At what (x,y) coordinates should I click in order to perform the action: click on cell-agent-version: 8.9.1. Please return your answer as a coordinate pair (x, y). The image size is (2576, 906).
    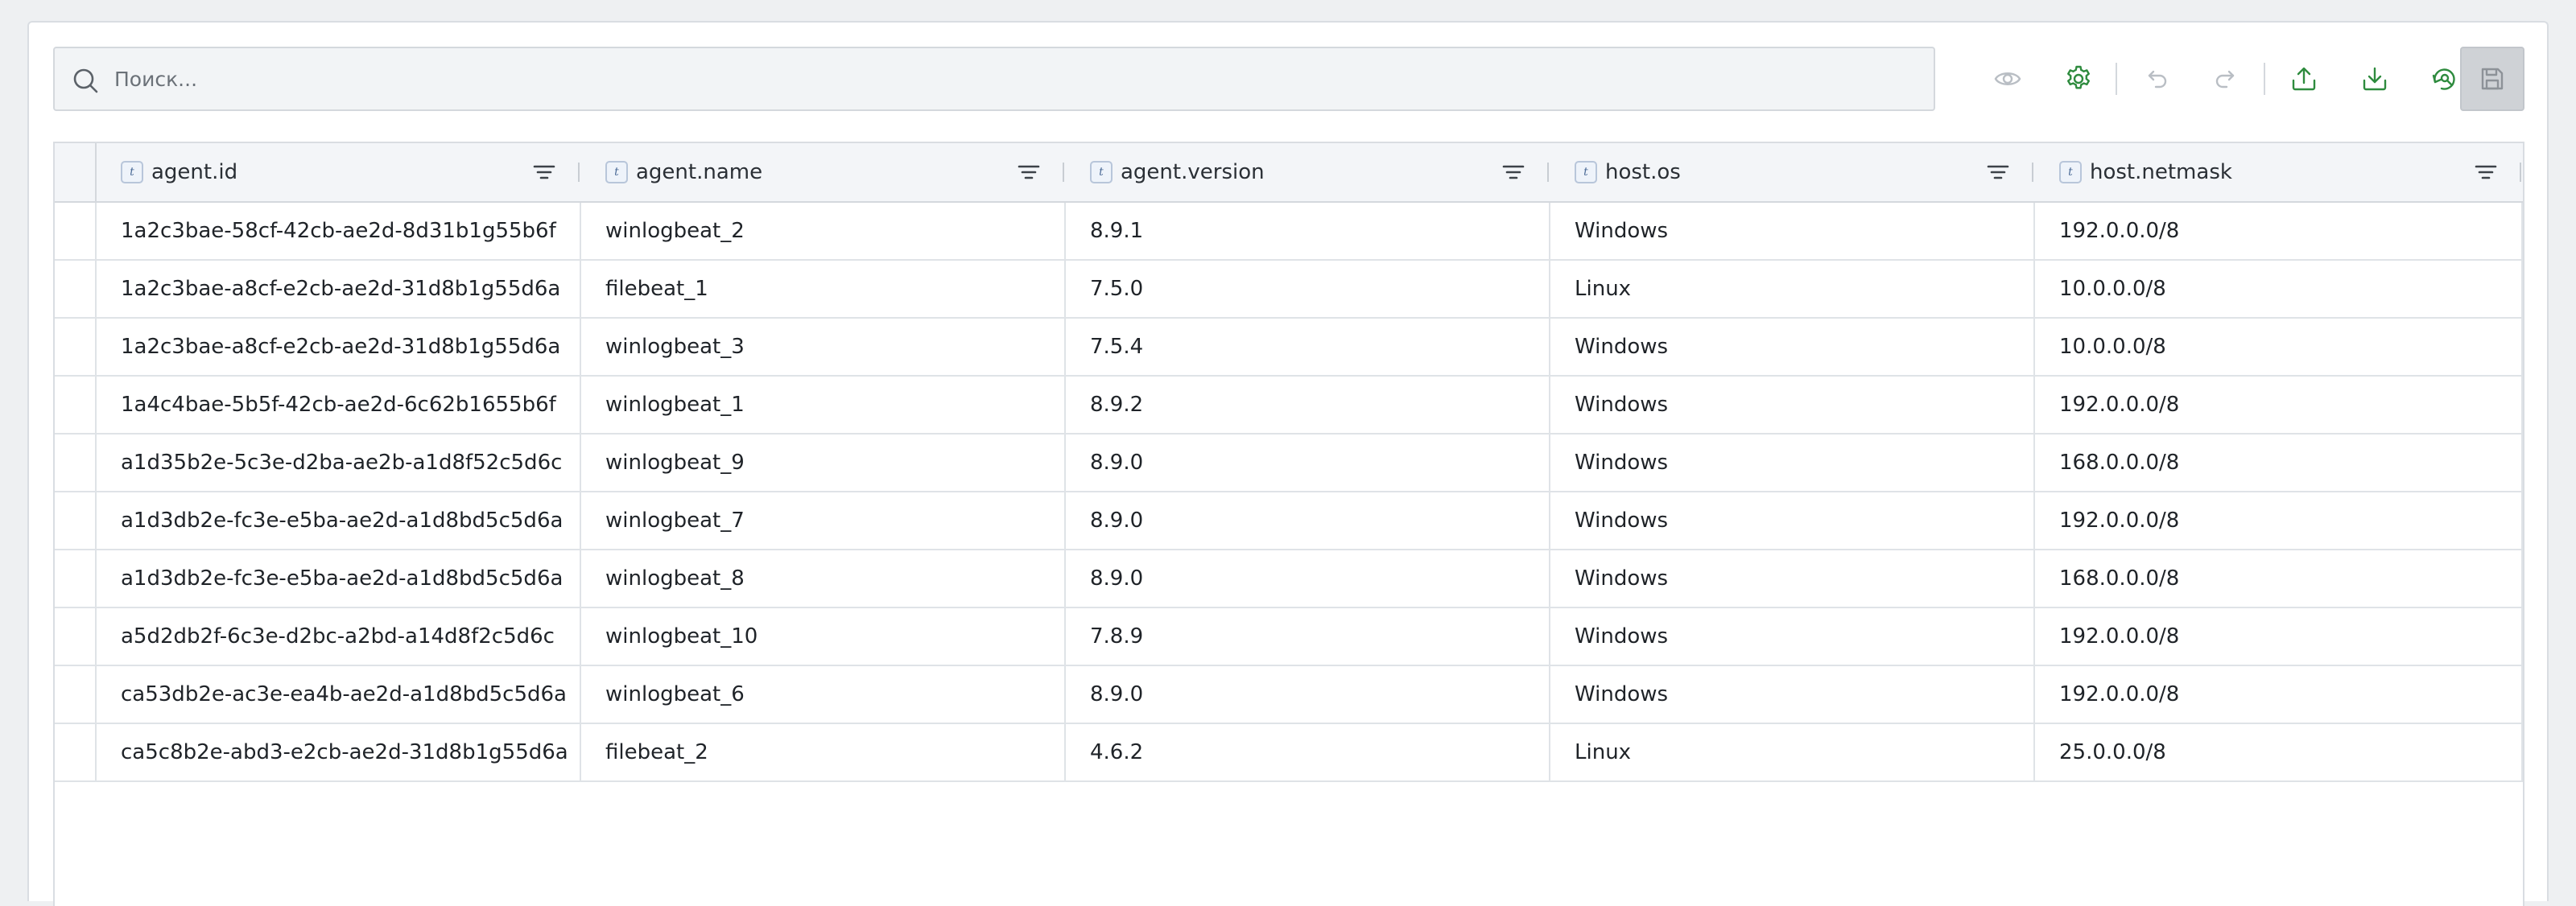
    Looking at the image, I should click on (1308, 231).